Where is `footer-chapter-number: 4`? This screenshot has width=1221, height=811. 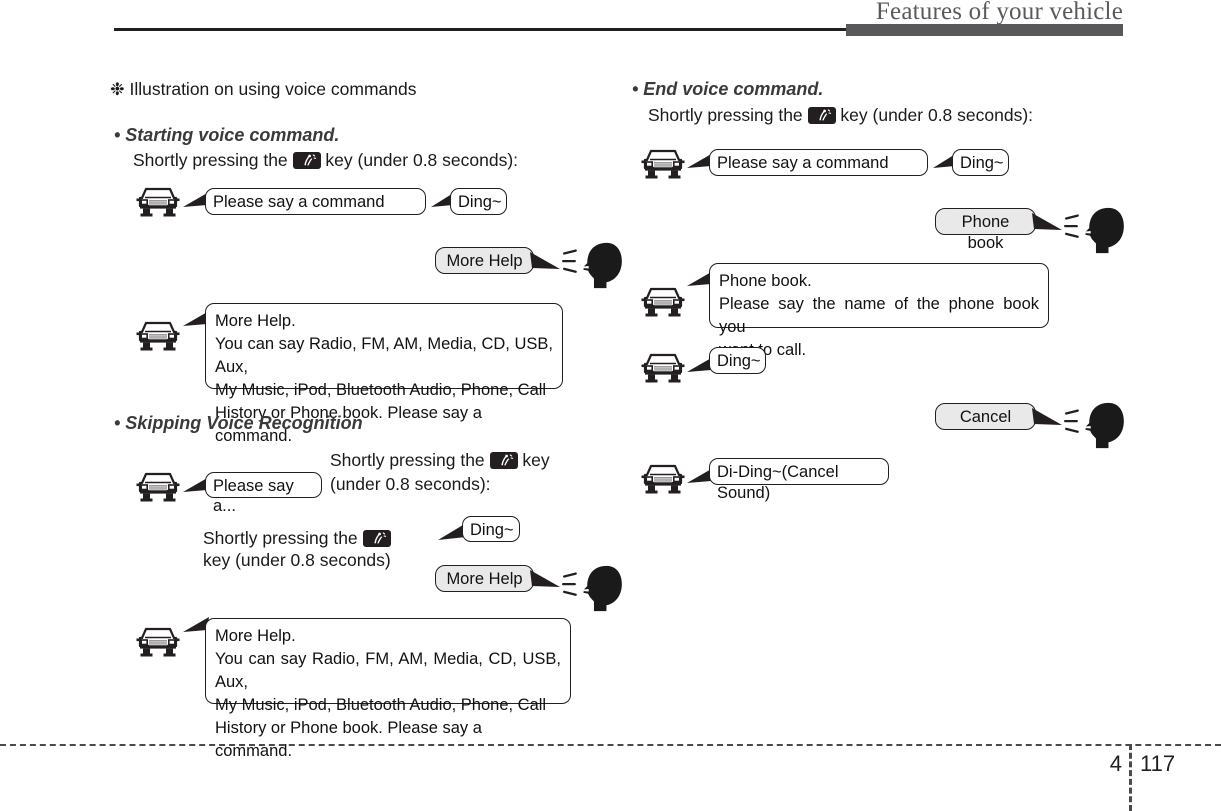
footer-chapter-number: 4 is located at coordinates (1115, 763).